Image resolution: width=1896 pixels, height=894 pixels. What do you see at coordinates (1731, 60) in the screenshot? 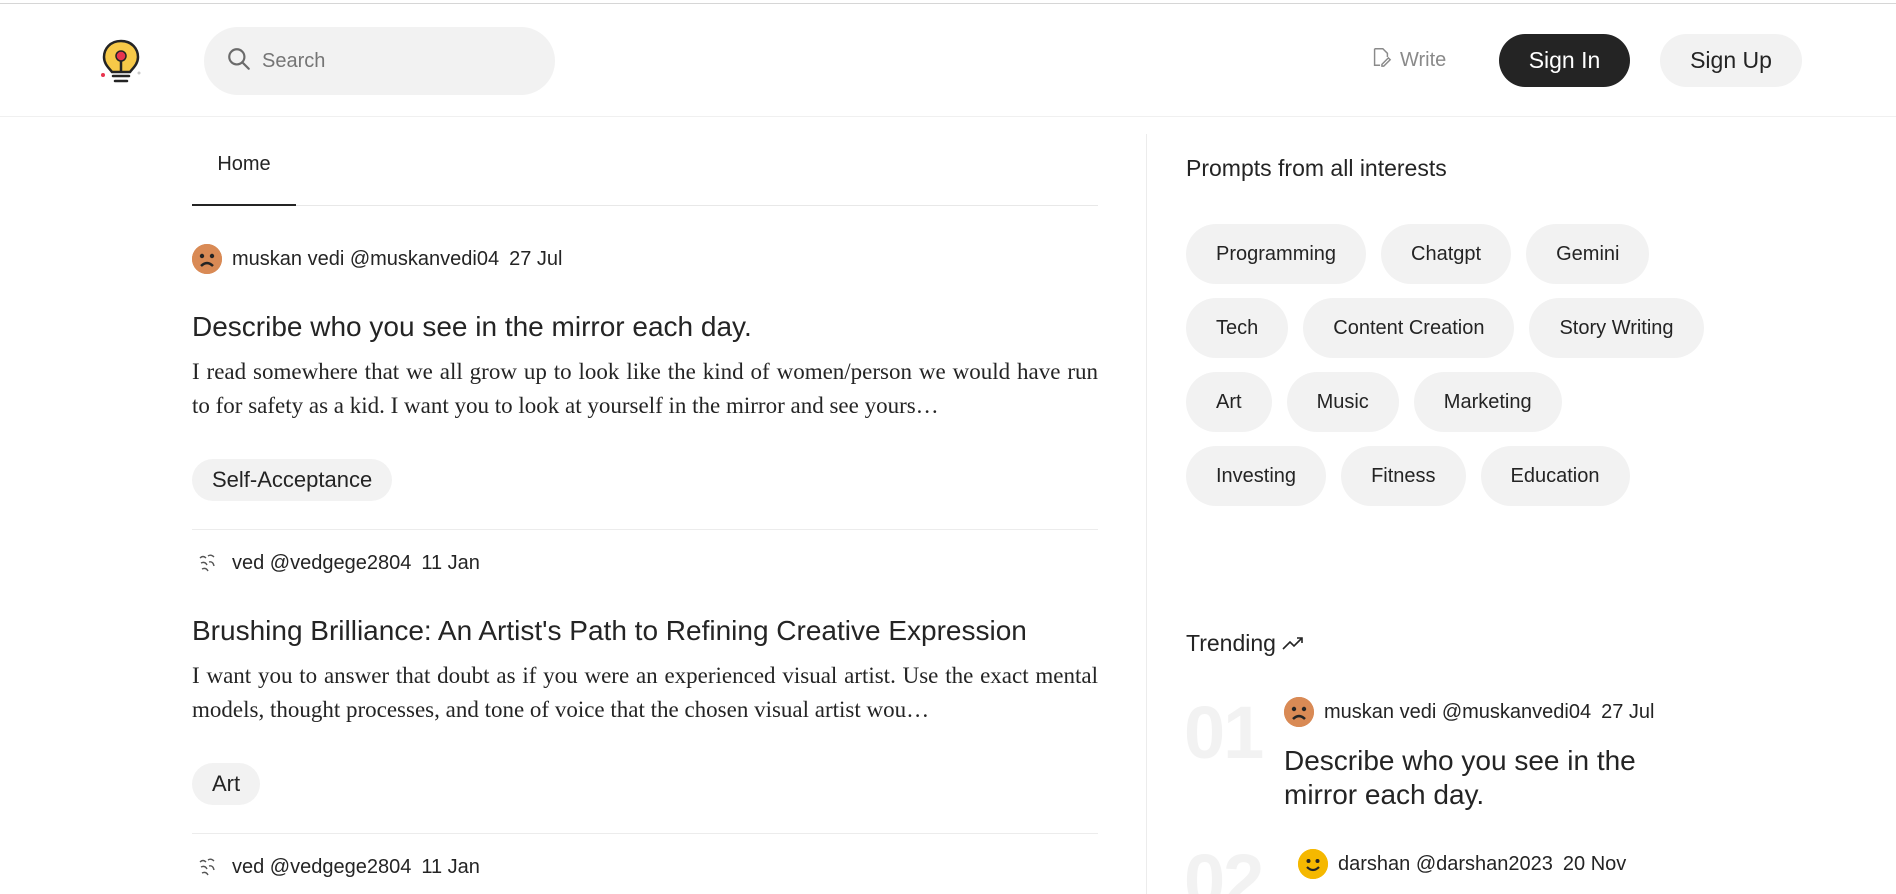
I see `sign-up-button: Sign Up` at bounding box center [1731, 60].